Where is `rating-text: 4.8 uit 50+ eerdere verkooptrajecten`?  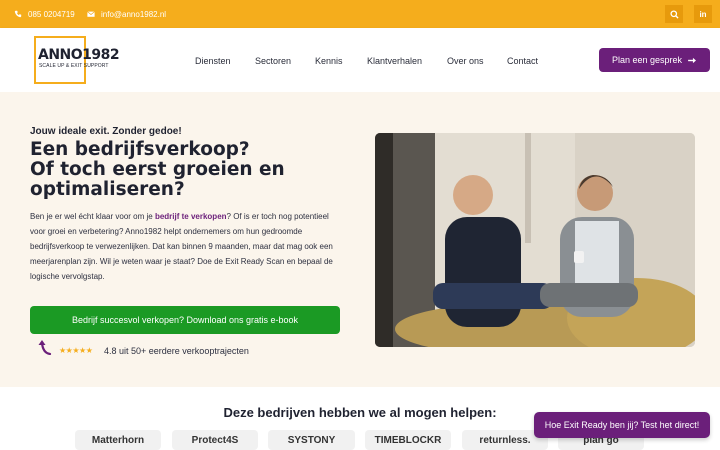 rating-text: 4.8 uit 50+ eerdere verkooptrajecten is located at coordinates (176, 351).